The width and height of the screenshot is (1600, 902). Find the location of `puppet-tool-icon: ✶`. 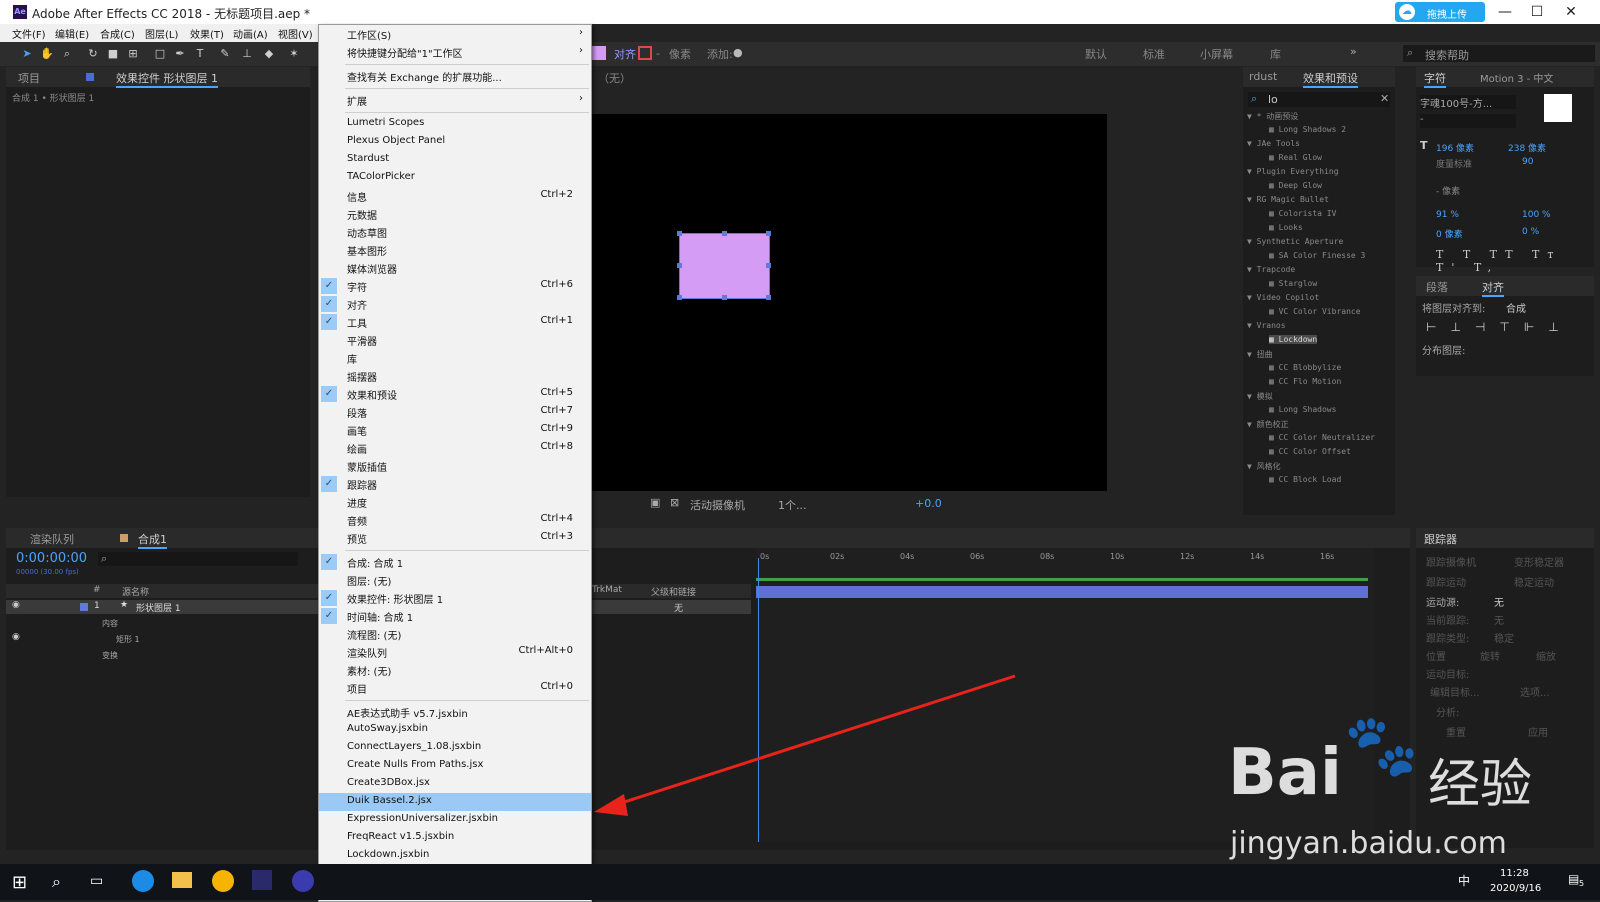

puppet-tool-icon: ✶ is located at coordinates (294, 54).